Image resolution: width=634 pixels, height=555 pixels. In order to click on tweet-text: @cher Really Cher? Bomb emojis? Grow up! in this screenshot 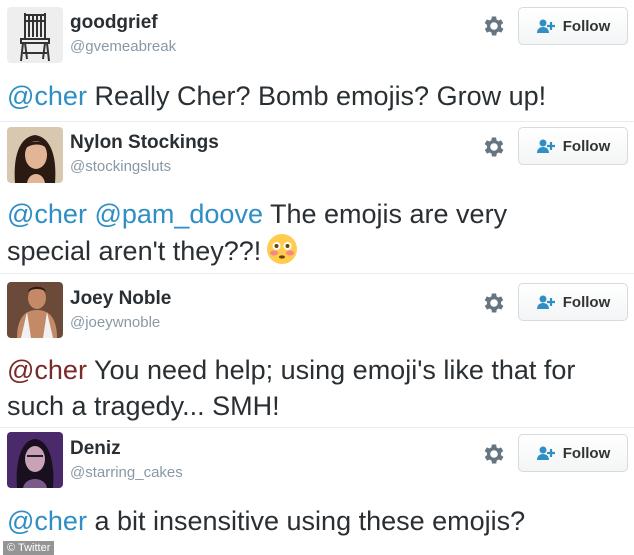, I will do `click(318, 96)`.